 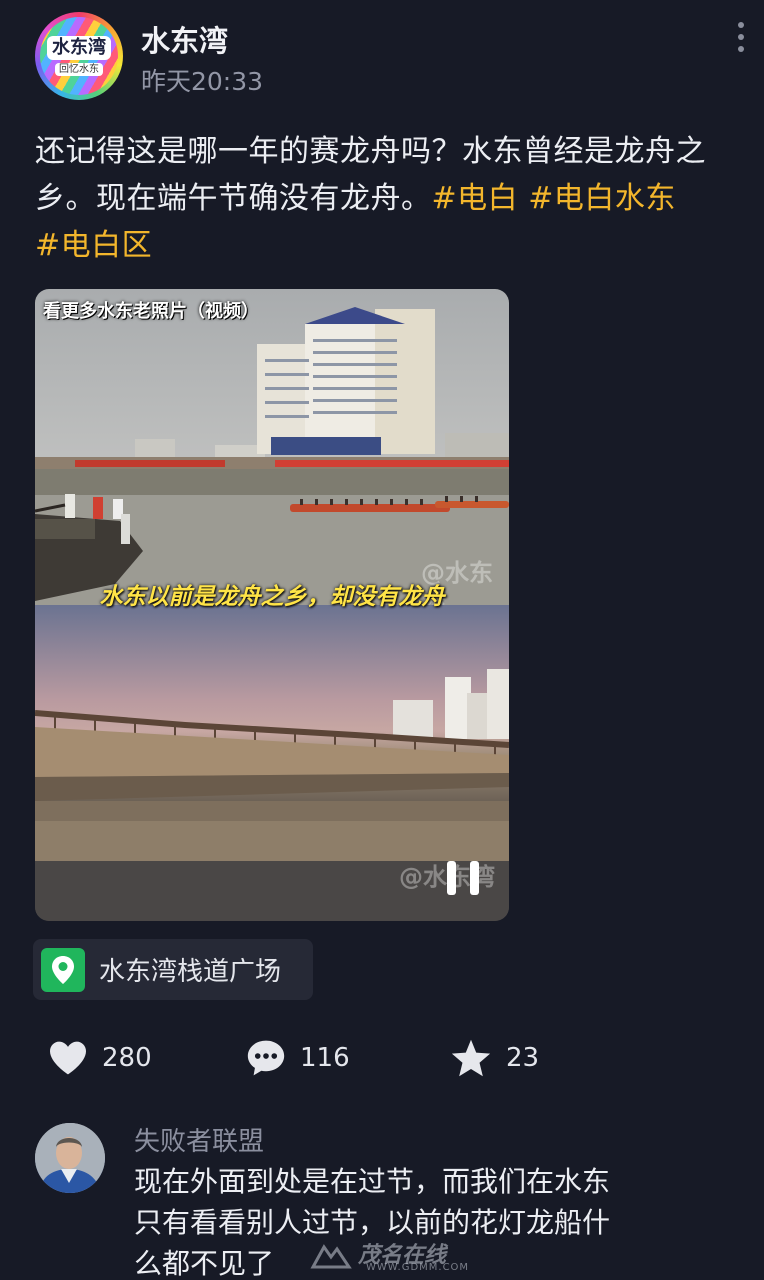 I want to click on avatar-logo: 水东湾 回忆水东, so click(x=79, y=56).